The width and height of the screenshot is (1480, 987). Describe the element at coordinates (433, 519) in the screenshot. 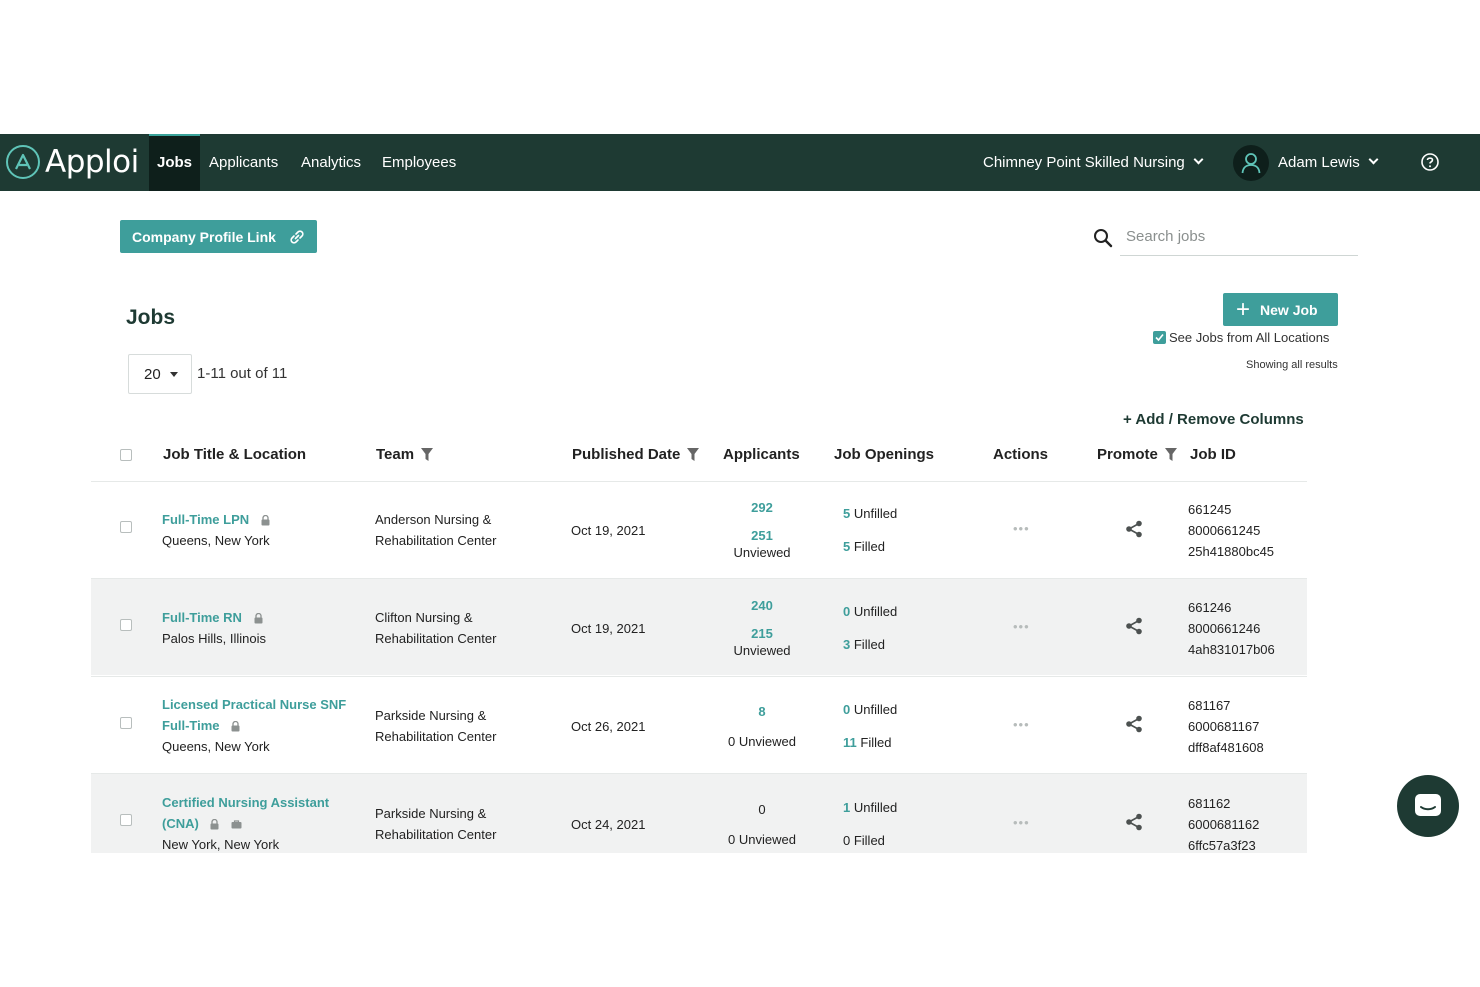

I see `team-line: Anderson Nursing &` at that location.